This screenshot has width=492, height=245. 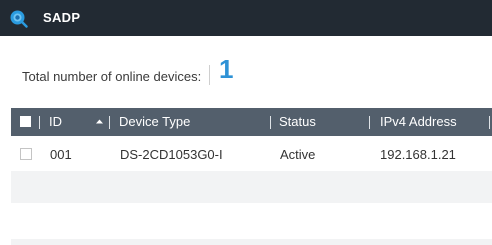 I want to click on device-table-header: ID Device Type Status IPv4 Address, so click(x=251, y=122).